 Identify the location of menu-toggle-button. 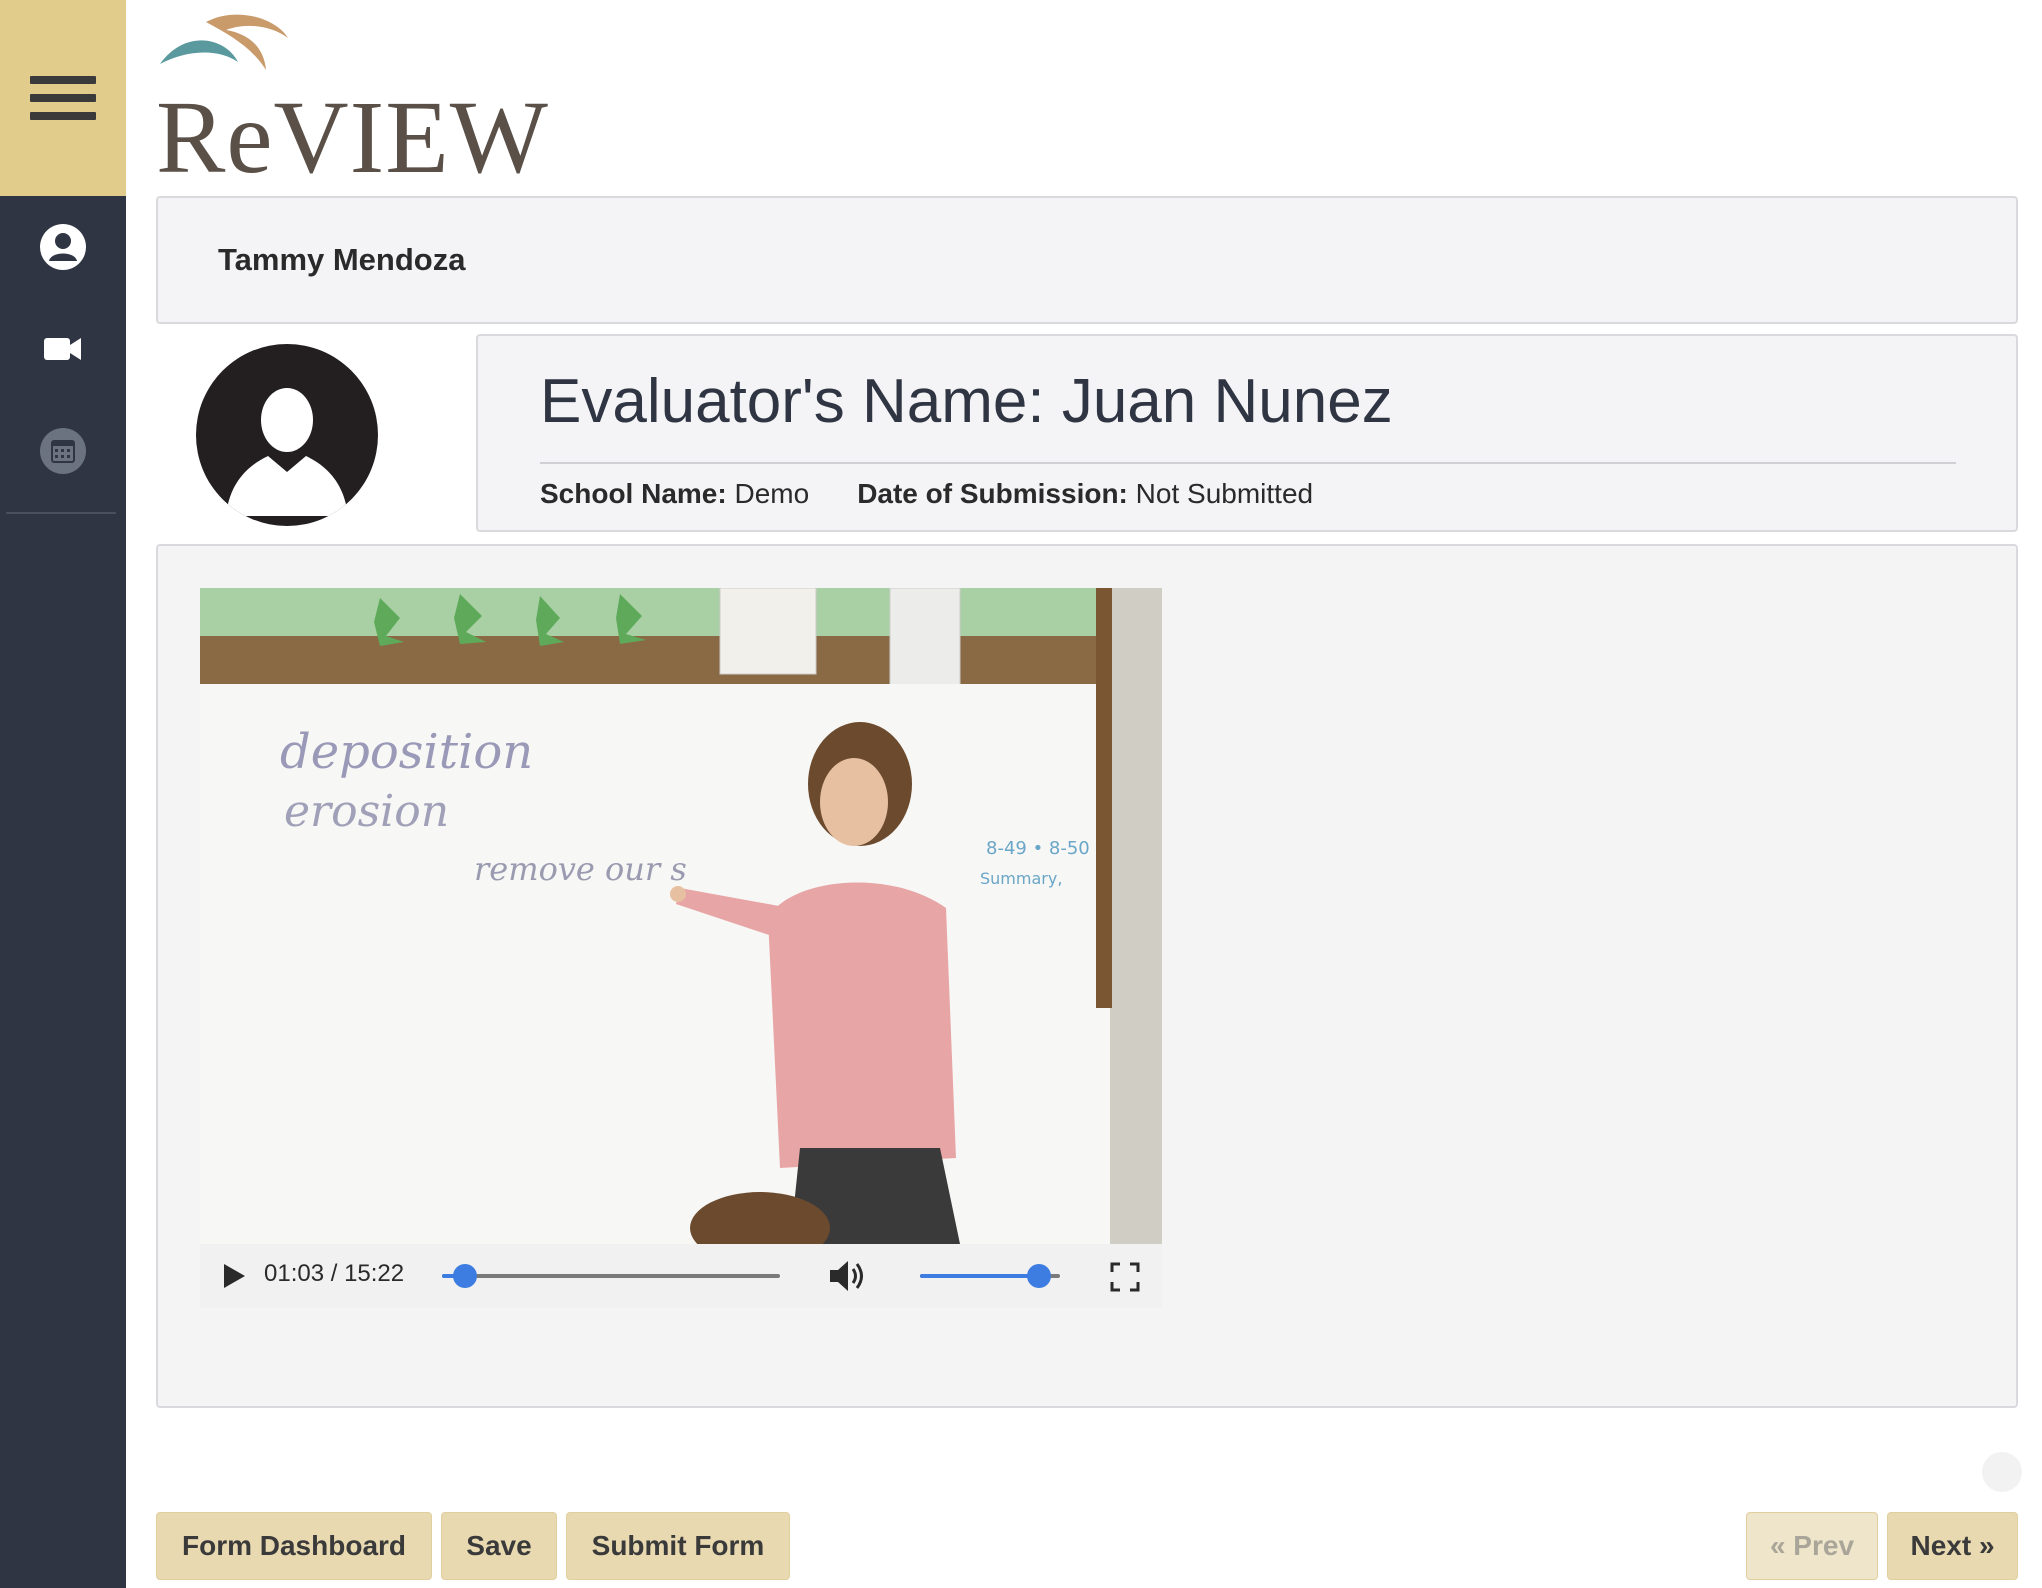
(63, 98).